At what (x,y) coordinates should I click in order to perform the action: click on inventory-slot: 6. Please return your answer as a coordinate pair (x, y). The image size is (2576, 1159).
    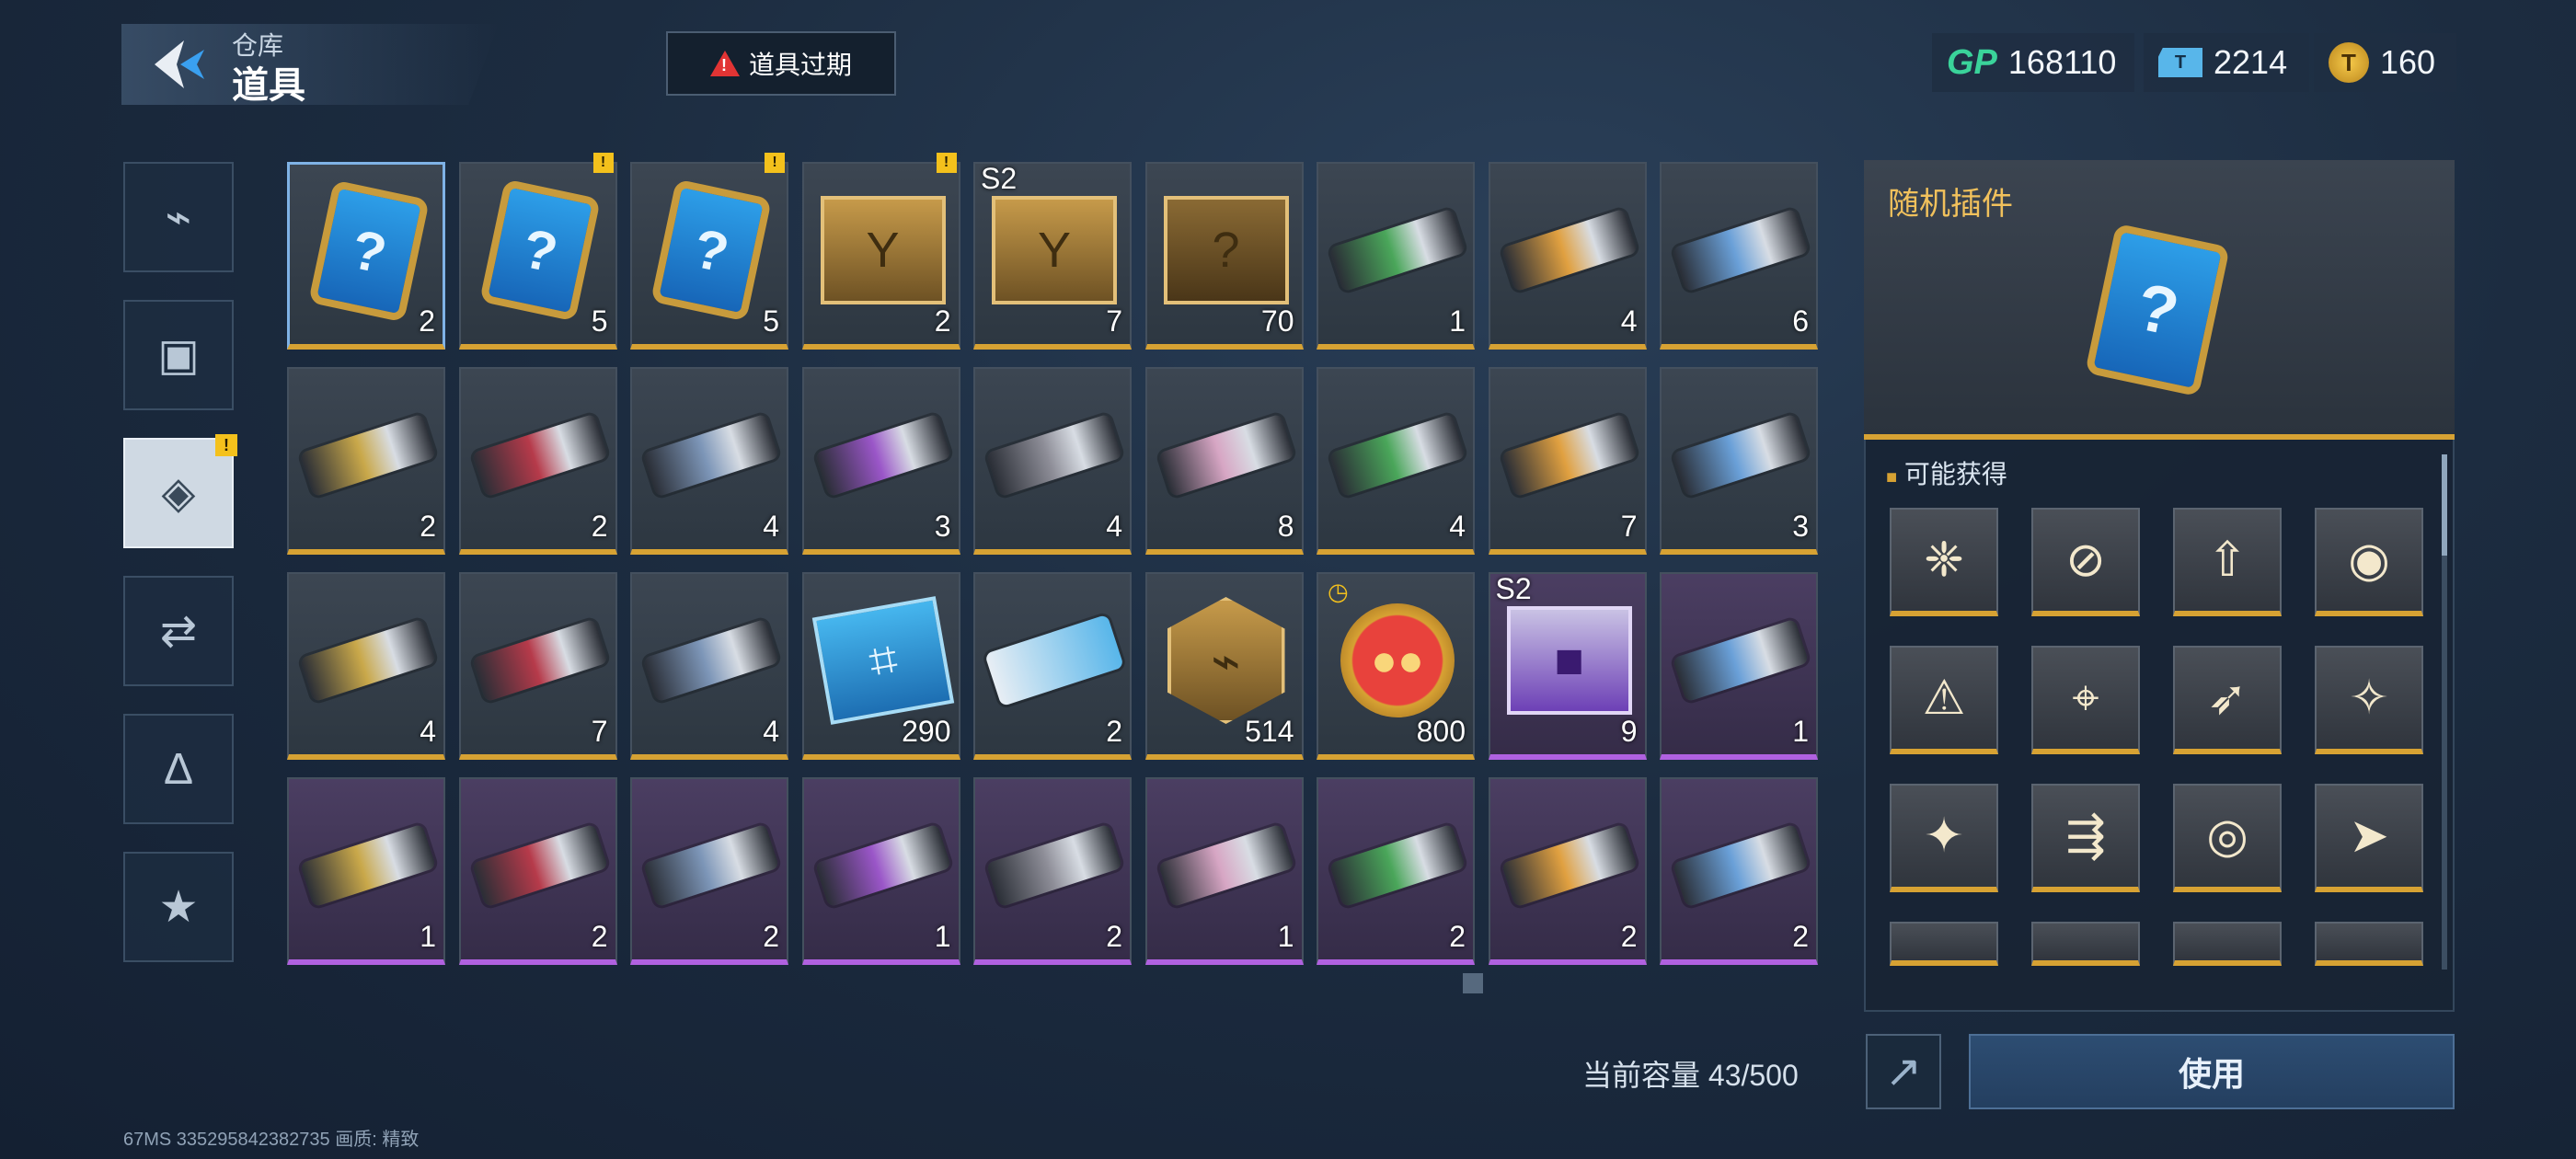
    Looking at the image, I should click on (1739, 256).